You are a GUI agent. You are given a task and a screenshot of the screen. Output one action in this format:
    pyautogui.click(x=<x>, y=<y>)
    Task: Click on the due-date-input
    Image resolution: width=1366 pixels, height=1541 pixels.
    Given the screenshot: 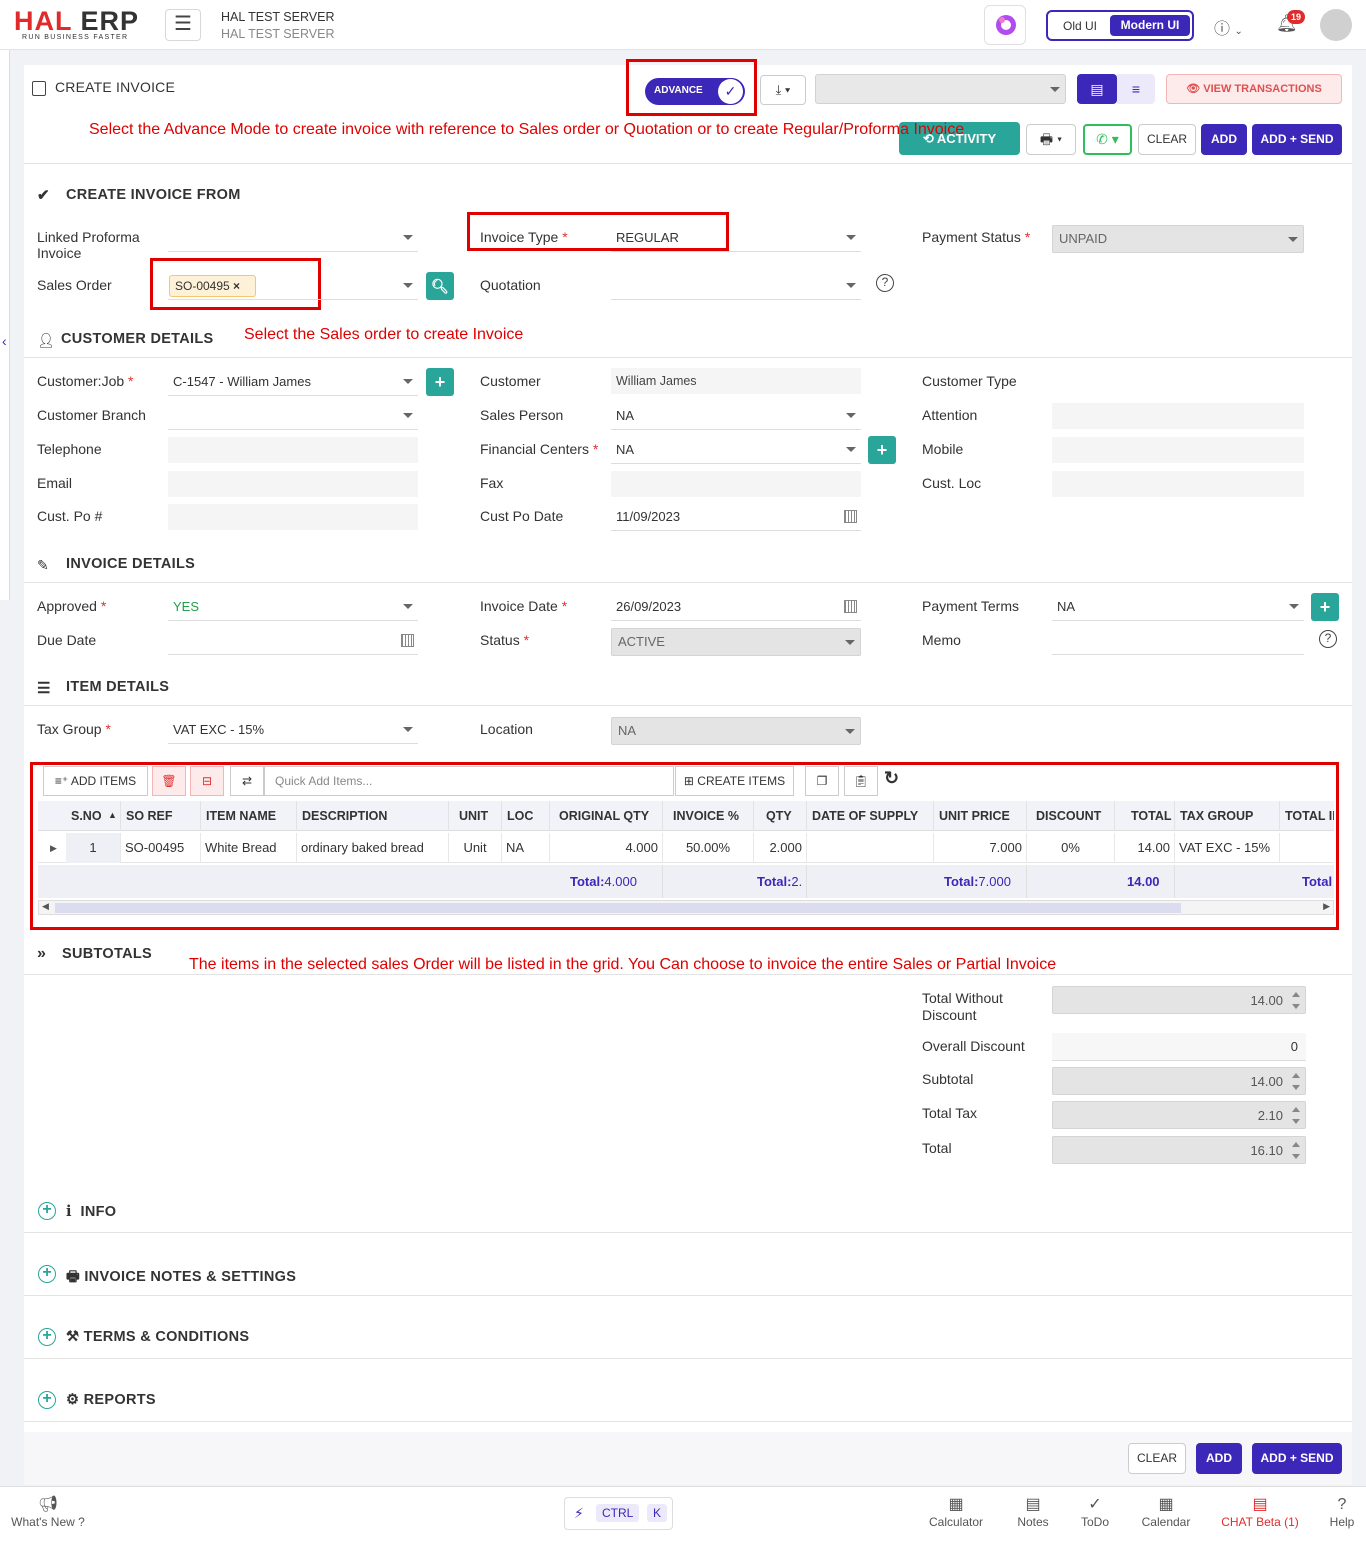 What is the action you would take?
    pyautogui.click(x=293, y=641)
    